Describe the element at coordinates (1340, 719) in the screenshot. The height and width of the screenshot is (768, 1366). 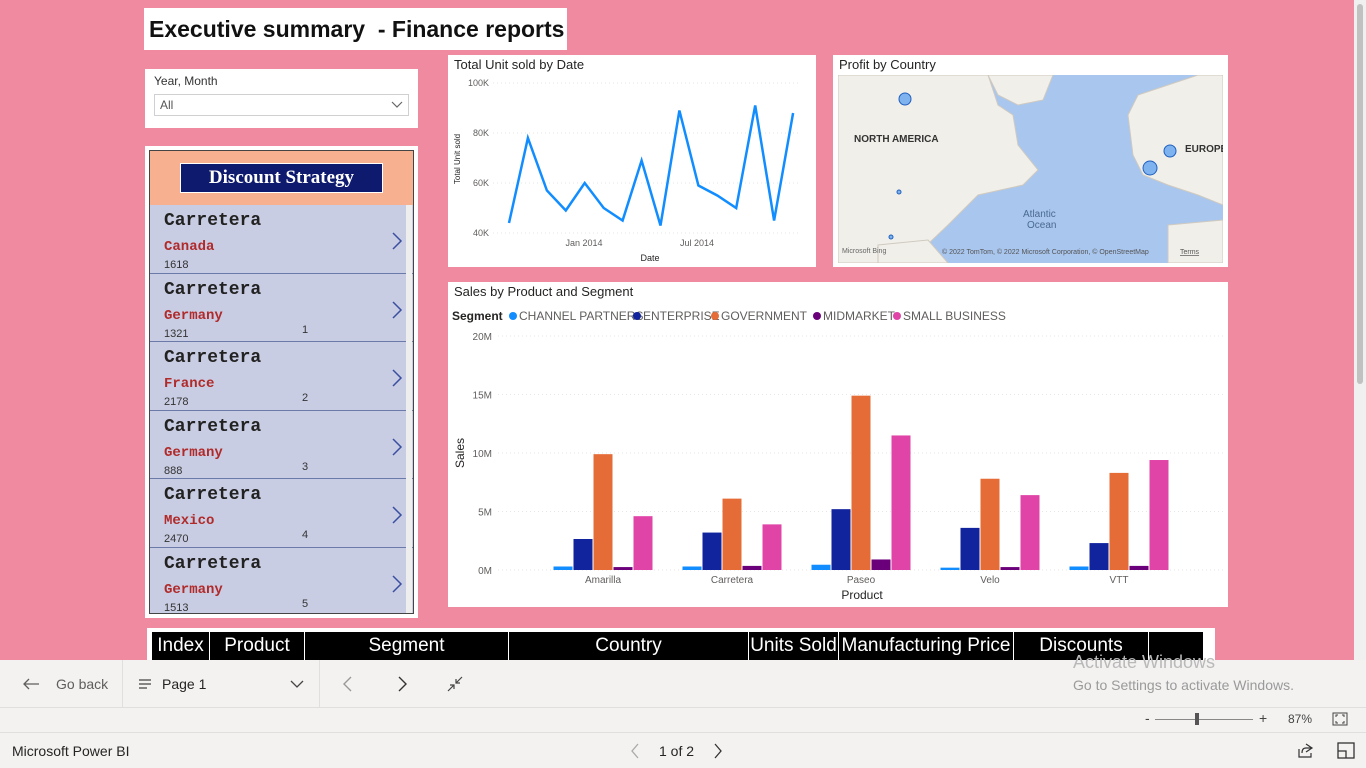
I see `fit-to-page-icon` at that location.